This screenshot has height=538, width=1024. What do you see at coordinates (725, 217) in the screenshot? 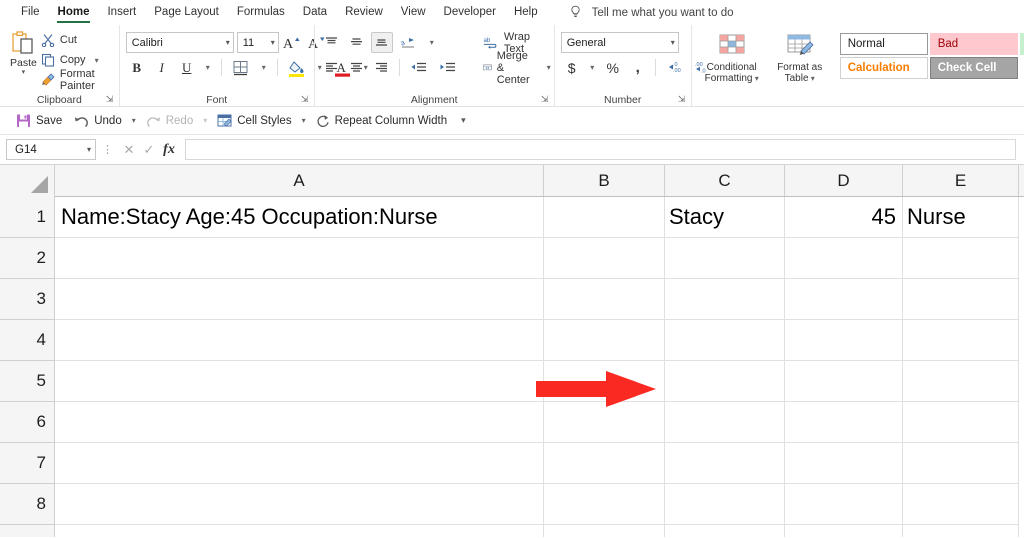
I see `cell-c1: Stacy` at bounding box center [725, 217].